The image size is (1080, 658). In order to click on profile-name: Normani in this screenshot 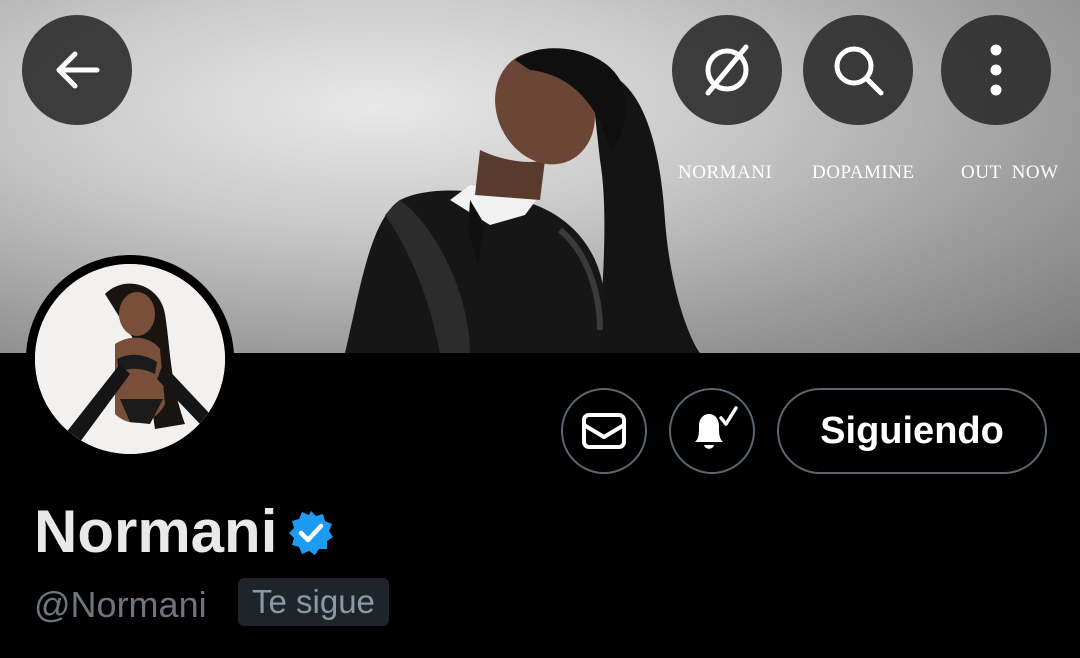, I will do `click(156, 531)`.